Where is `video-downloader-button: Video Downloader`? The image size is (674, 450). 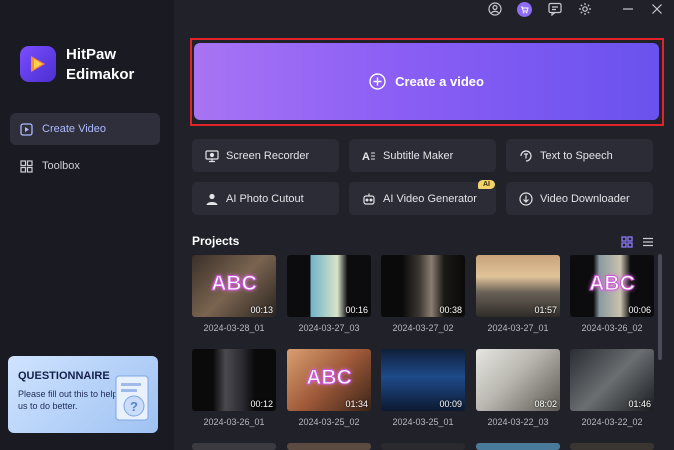
video-downloader-button: Video Downloader is located at coordinates (579, 198).